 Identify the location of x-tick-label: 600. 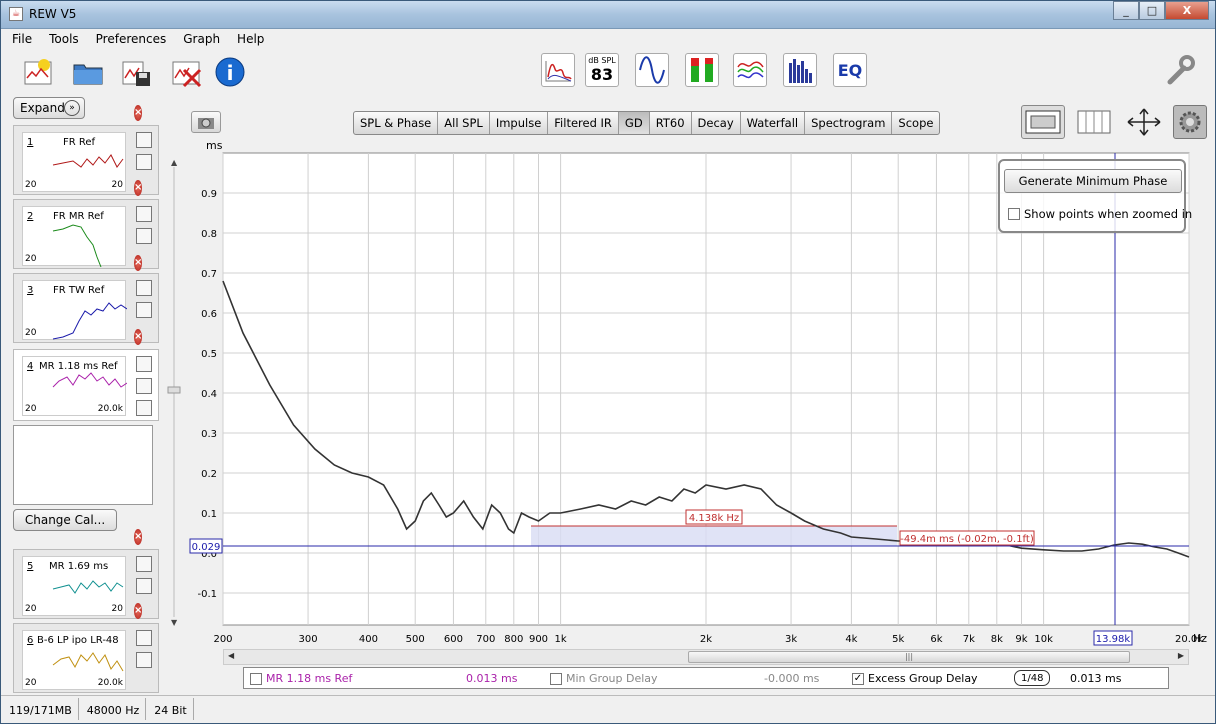
(453, 639).